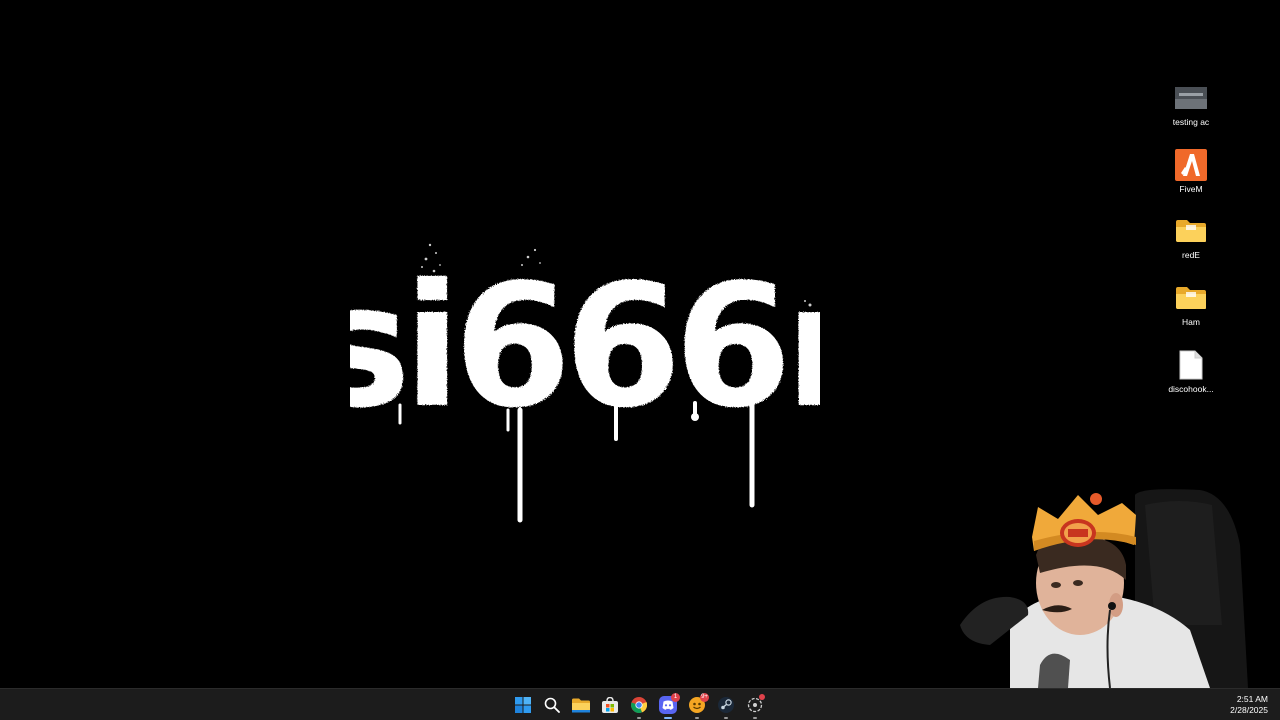 Image resolution: width=1280 pixels, height=720 pixels. What do you see at coordinates (1191, 255) in the screenshot?
I see `desktop-icon-label: redE` at bounding box center [1191, 255].